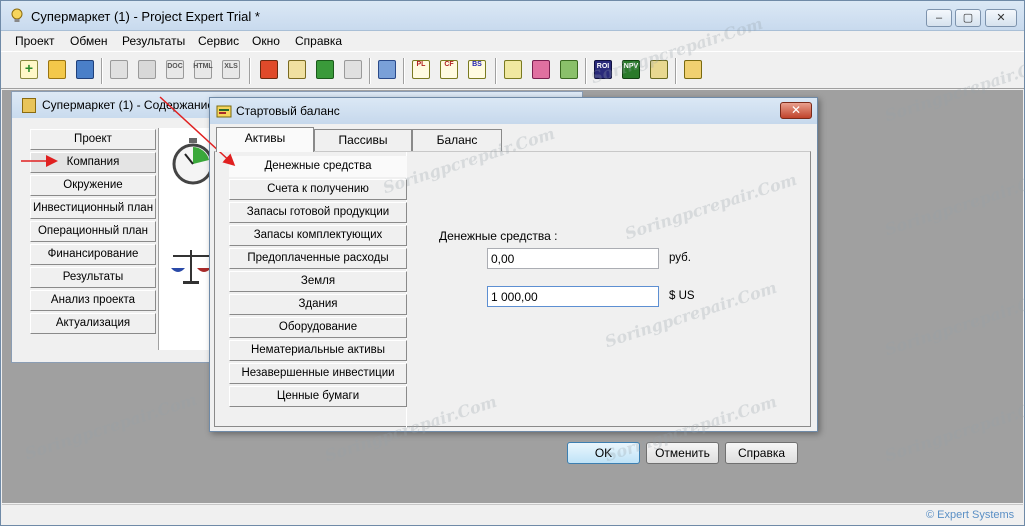 This screenshot has height=526, width=1025. What do you see at coordinates (387, 70) in the screenshot?
I see `analysis-icon` at bounding box center [387, 70].